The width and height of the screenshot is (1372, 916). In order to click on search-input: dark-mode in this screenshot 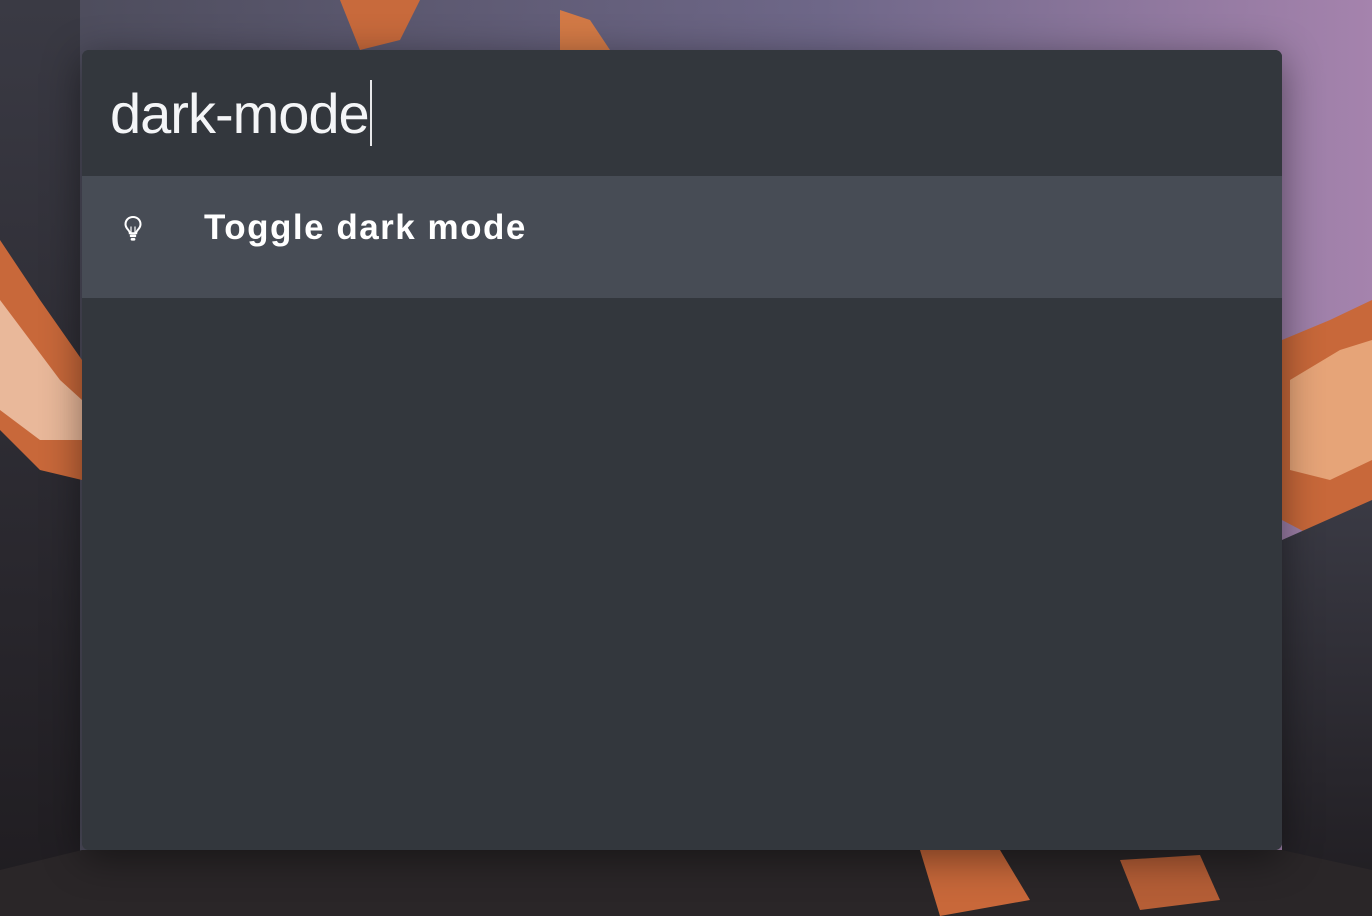, I will do `click(241, 113)`.